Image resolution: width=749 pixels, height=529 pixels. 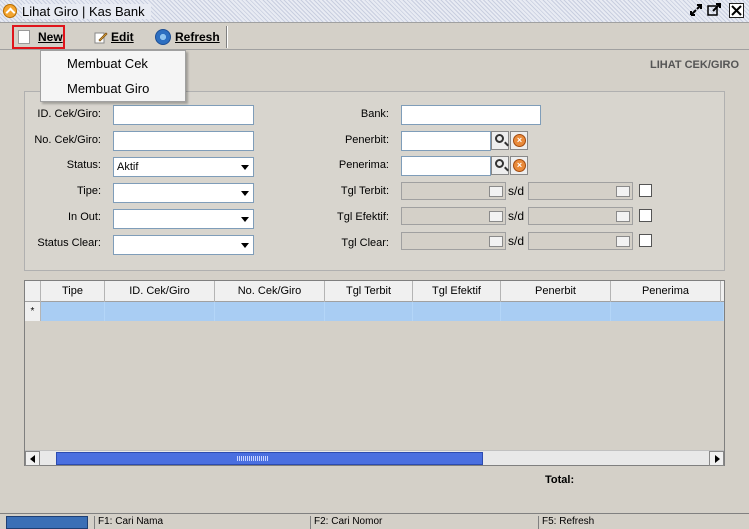 What do you see at coordinates (471, 115) in the screenshot?
I see `bank-input` at bounding box center [471, 115].